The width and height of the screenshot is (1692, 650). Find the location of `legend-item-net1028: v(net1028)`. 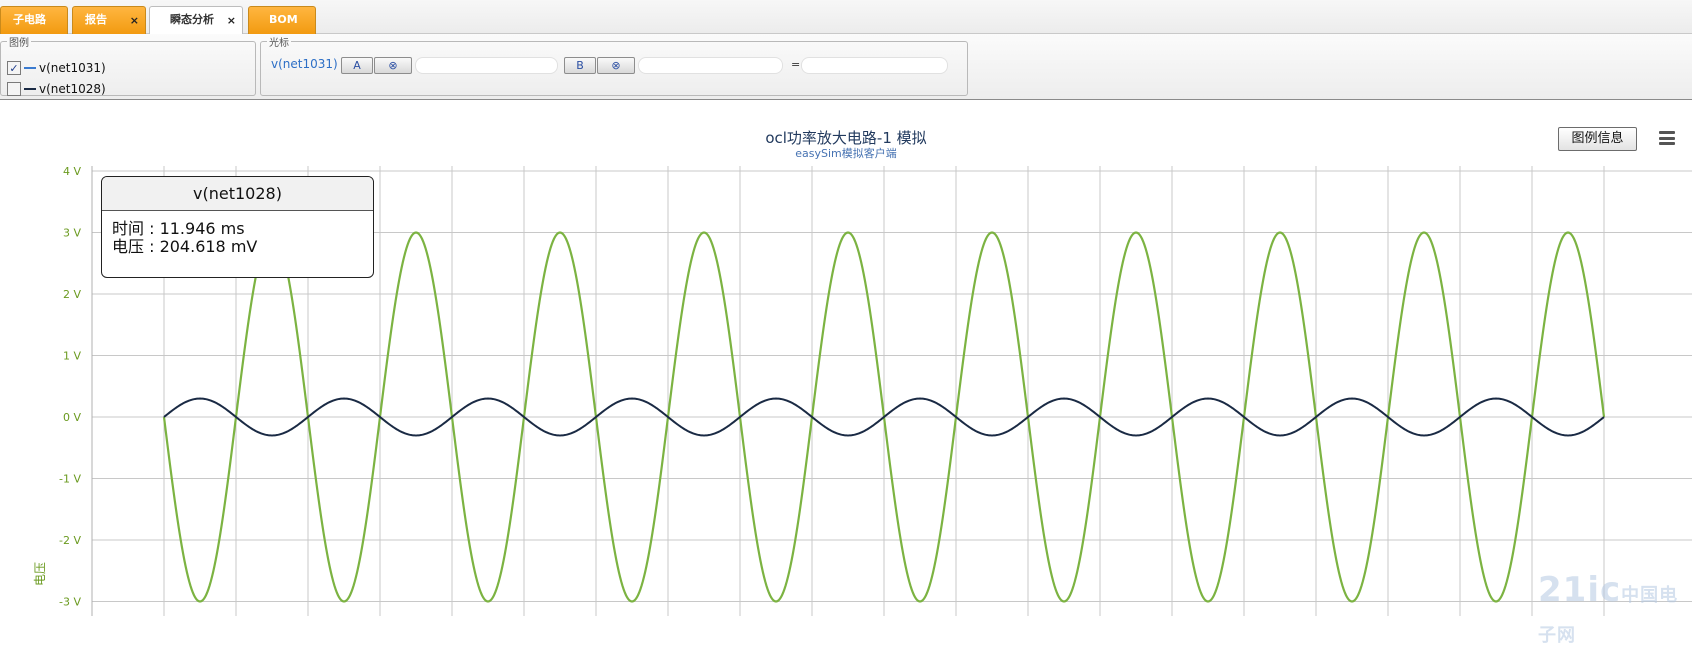

legend-item-net1028: v(net1028) is located at coordinates (56, 89).